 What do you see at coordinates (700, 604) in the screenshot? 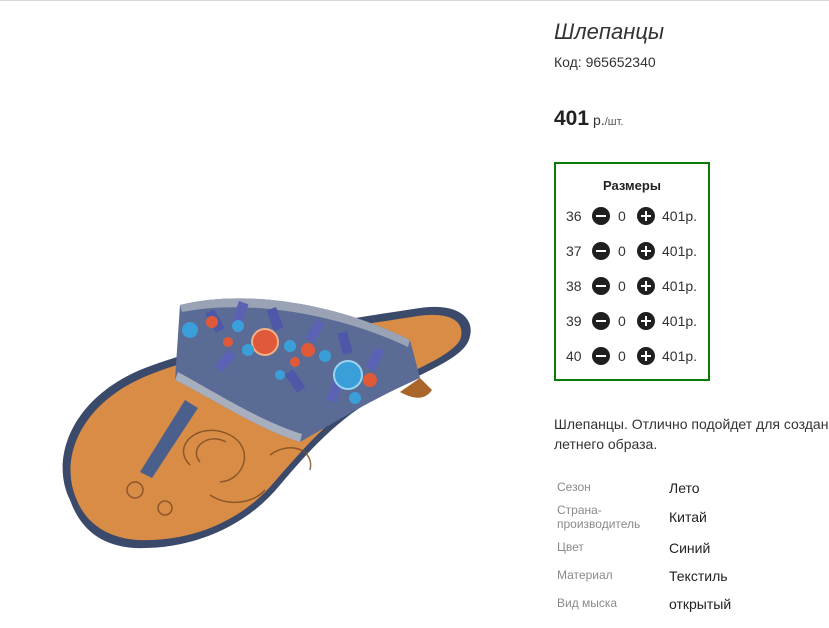
I see `attribute-value: открытый` at bounding box center [700, 604].